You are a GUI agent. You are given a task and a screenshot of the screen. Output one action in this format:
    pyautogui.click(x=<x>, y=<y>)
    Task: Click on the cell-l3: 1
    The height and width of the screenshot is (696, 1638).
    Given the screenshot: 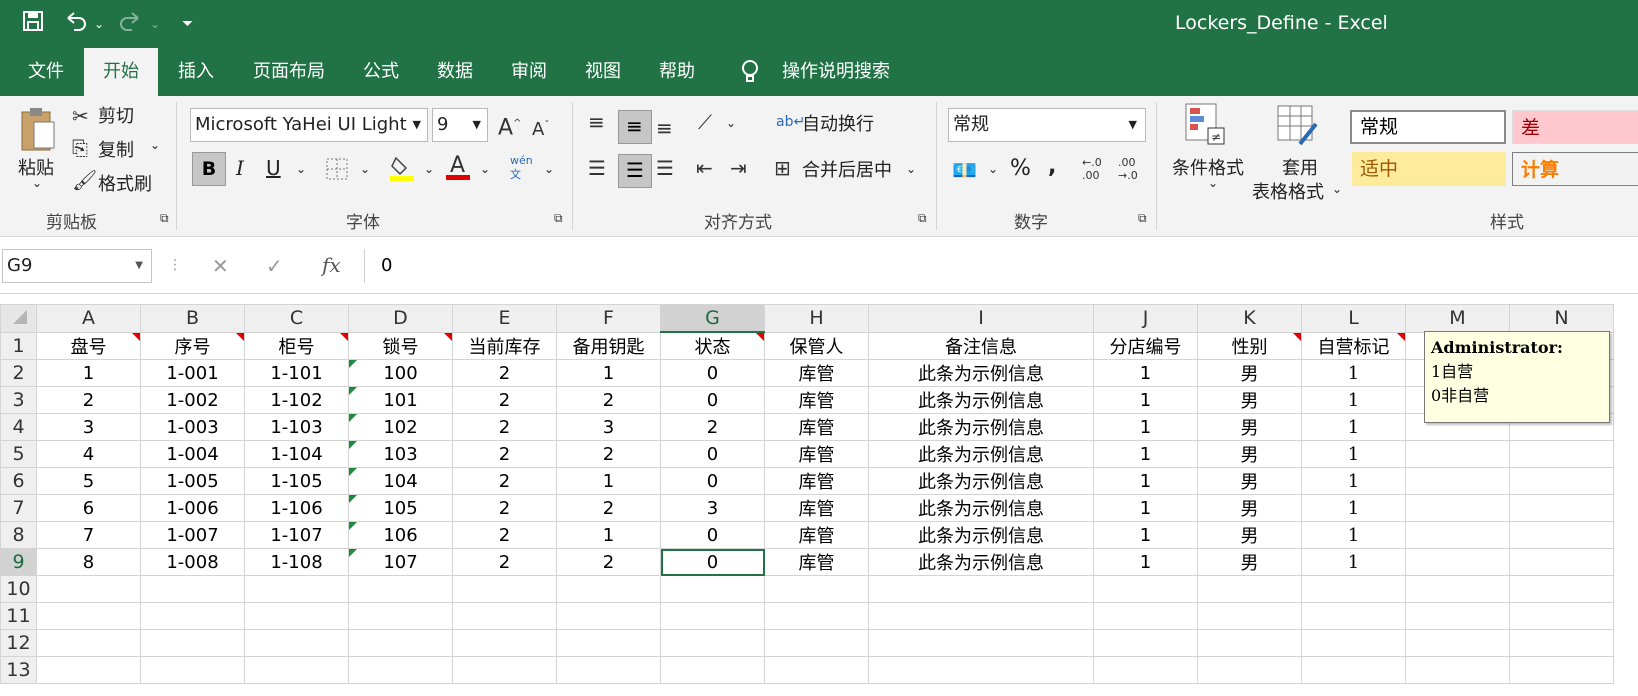 What is the action you would take?
    pyautogui.click(x=1353, y=400)
    